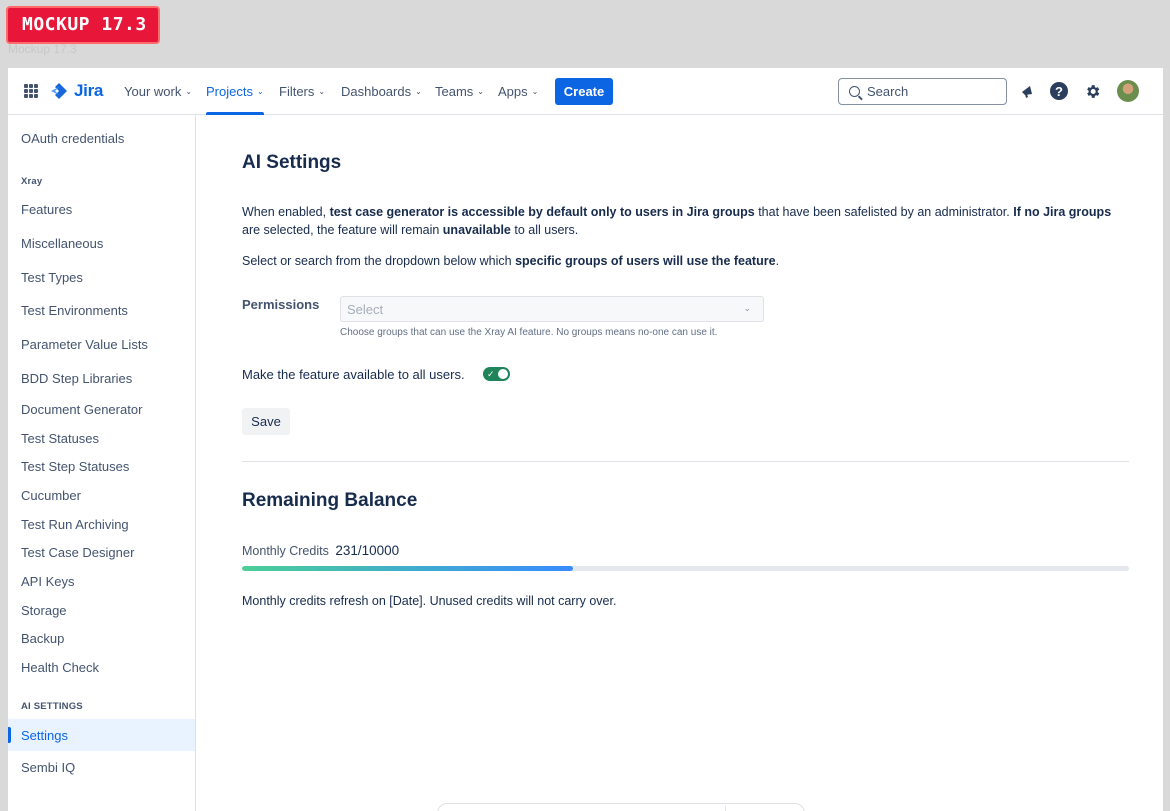 The image size is (1170, 811). What do you see at coordinates (725, 808) in the screenshot?
I see `bar-divider` at bounding box center [725, 808].